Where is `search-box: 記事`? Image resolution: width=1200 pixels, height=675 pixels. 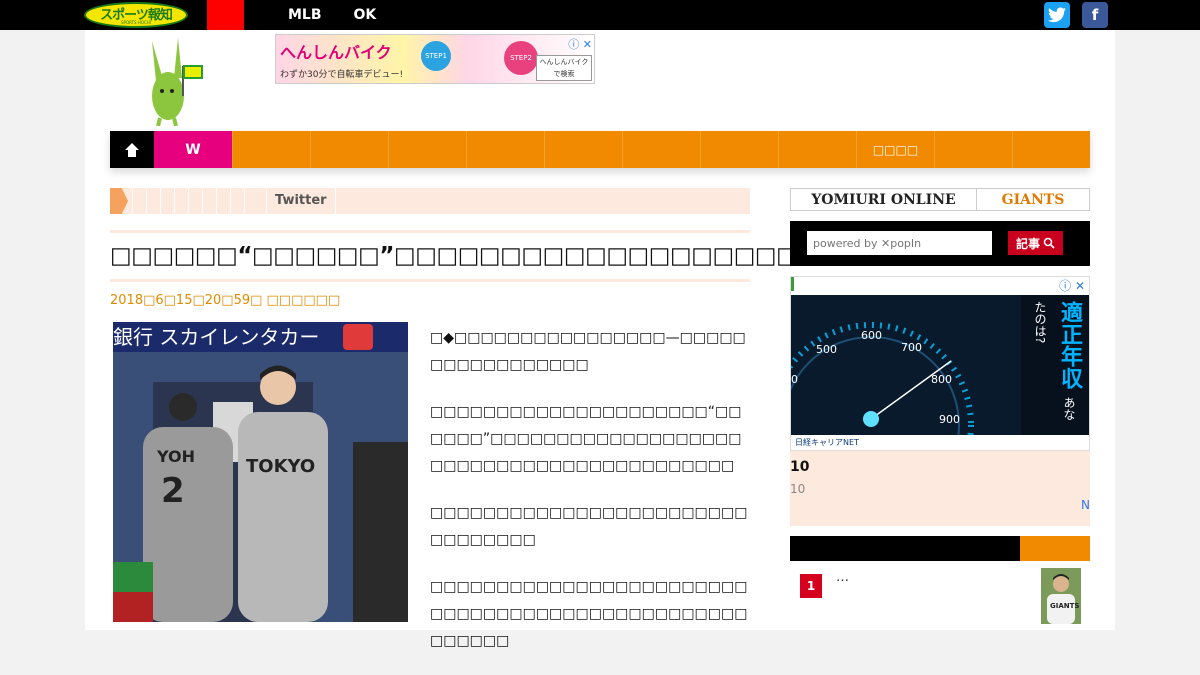
search-box: 記事 is located at coordinates (940, 243).